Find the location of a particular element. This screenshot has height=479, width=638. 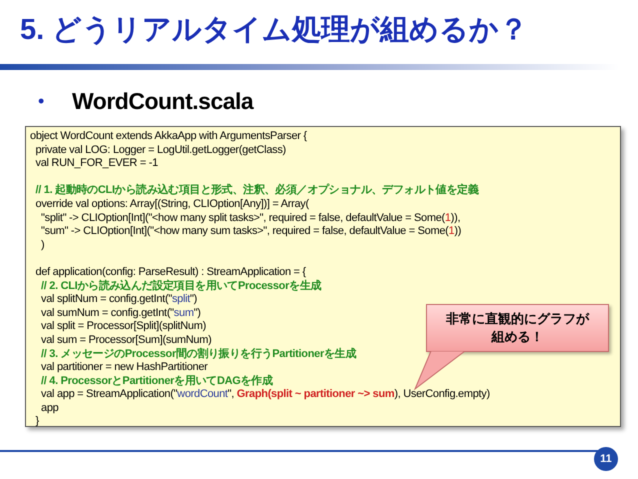

code-line: override val options: Array[(String, CLIOption[Any])] = Array( is located at coordinates (171, 205).